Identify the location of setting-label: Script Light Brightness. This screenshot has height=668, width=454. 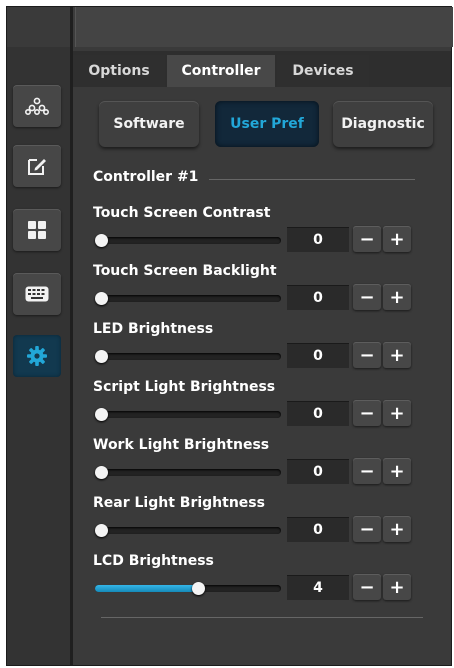
(184, 387).